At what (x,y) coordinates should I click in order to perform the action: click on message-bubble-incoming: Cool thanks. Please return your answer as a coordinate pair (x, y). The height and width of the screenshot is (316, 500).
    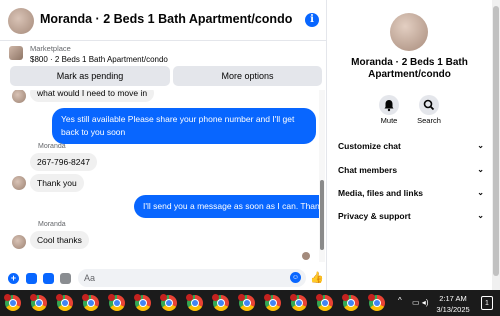
    Looking at the image, I should click on (59, 240).